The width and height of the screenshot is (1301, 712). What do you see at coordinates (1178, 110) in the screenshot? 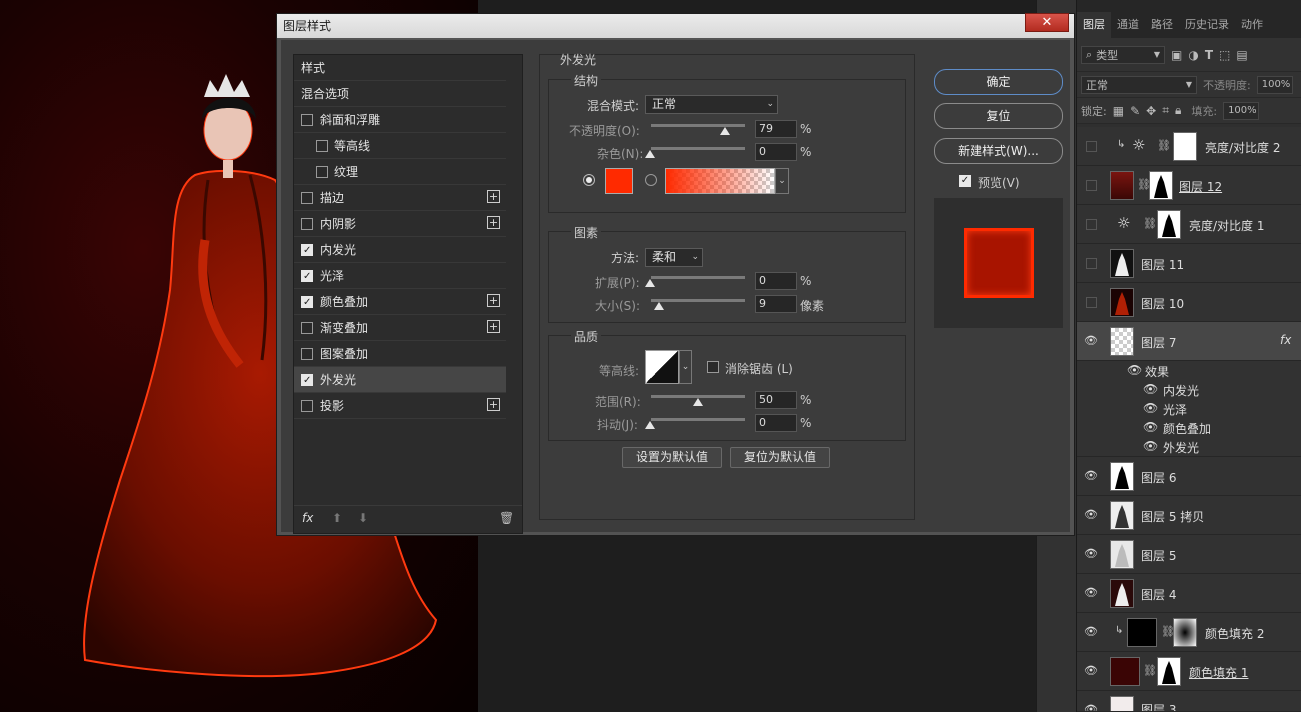
I see `lock-all-icon: 🔒︎` at bounding box center [1178, 110].